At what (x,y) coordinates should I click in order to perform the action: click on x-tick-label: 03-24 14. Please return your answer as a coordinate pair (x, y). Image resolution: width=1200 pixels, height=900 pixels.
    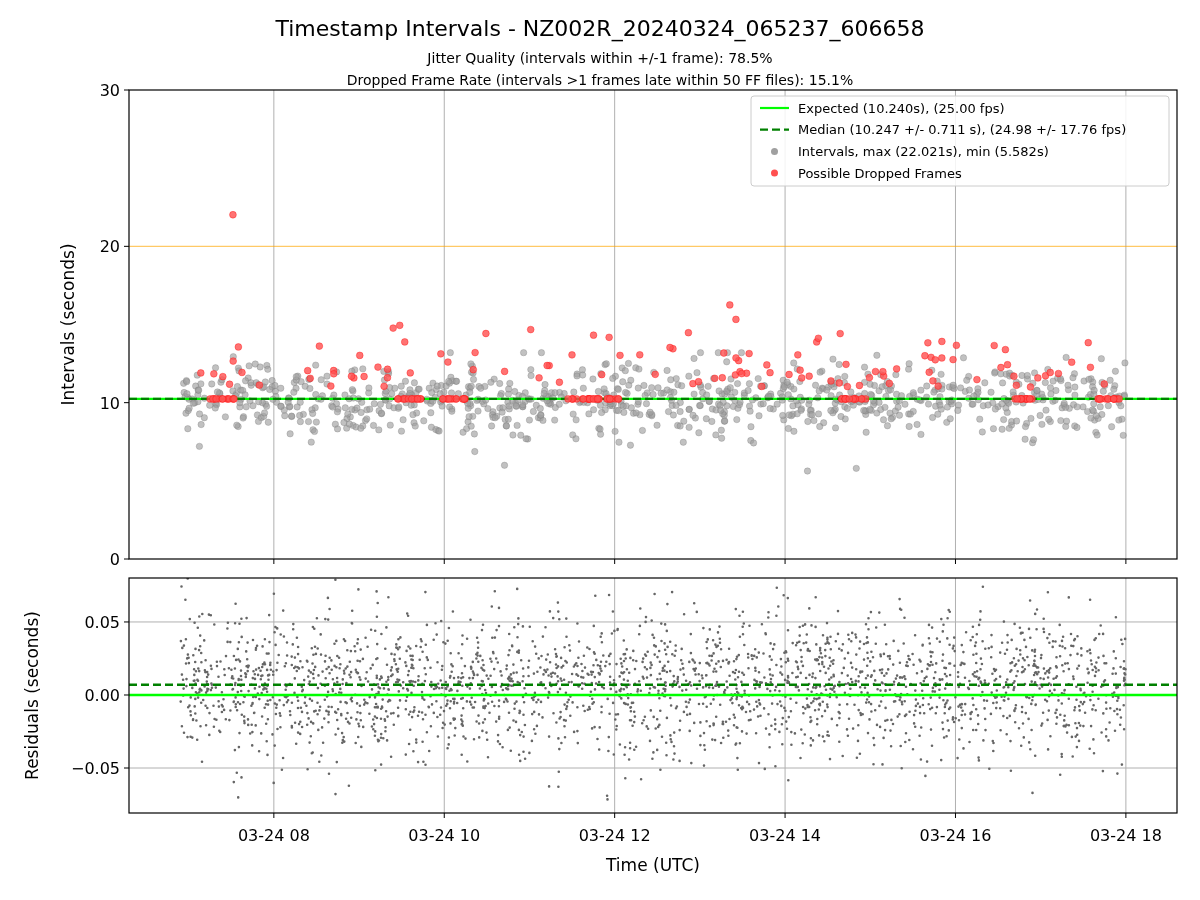
    Looking at the image, I should click on (785, 835).